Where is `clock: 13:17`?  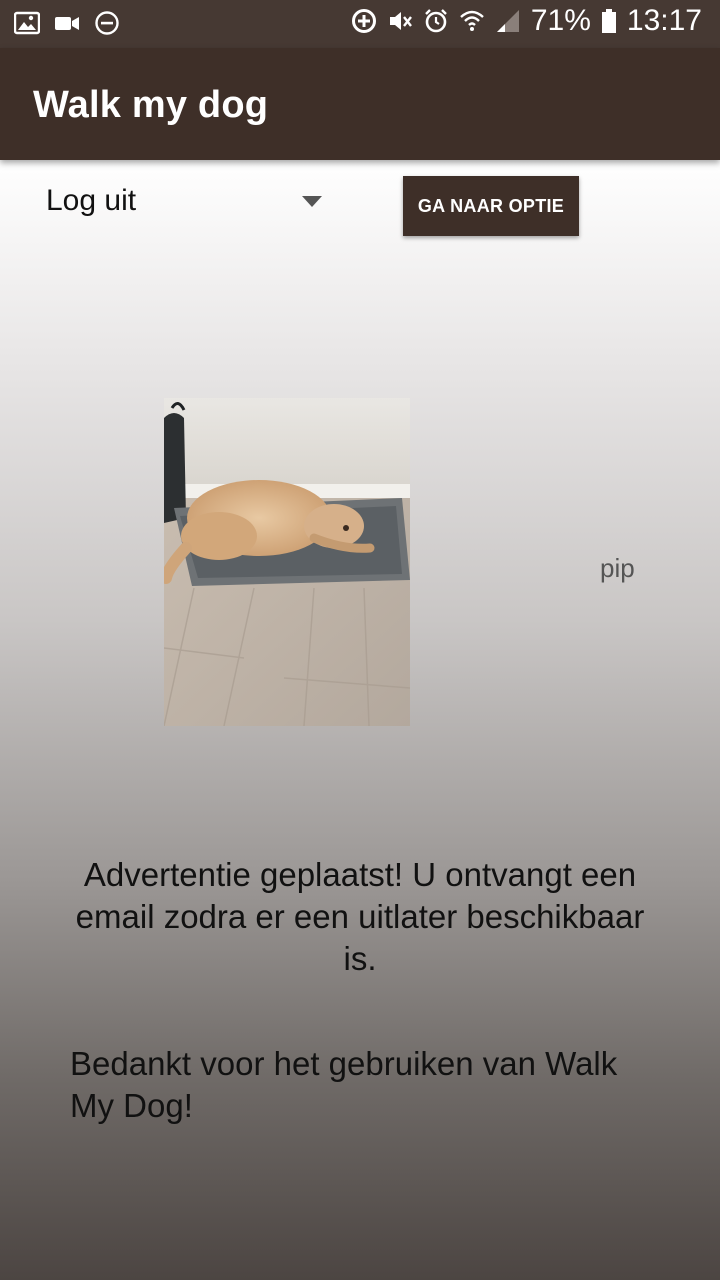
clock: 13:17 is located at coordinates (664, 20).